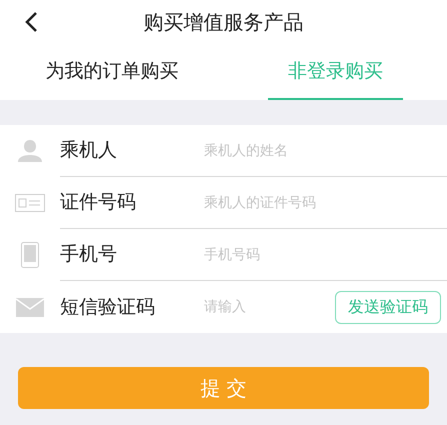  What do you see at coordinates (322, 254) in the screenshot?
I see `input-field: 手机号码` at bounding box center [322, 254].